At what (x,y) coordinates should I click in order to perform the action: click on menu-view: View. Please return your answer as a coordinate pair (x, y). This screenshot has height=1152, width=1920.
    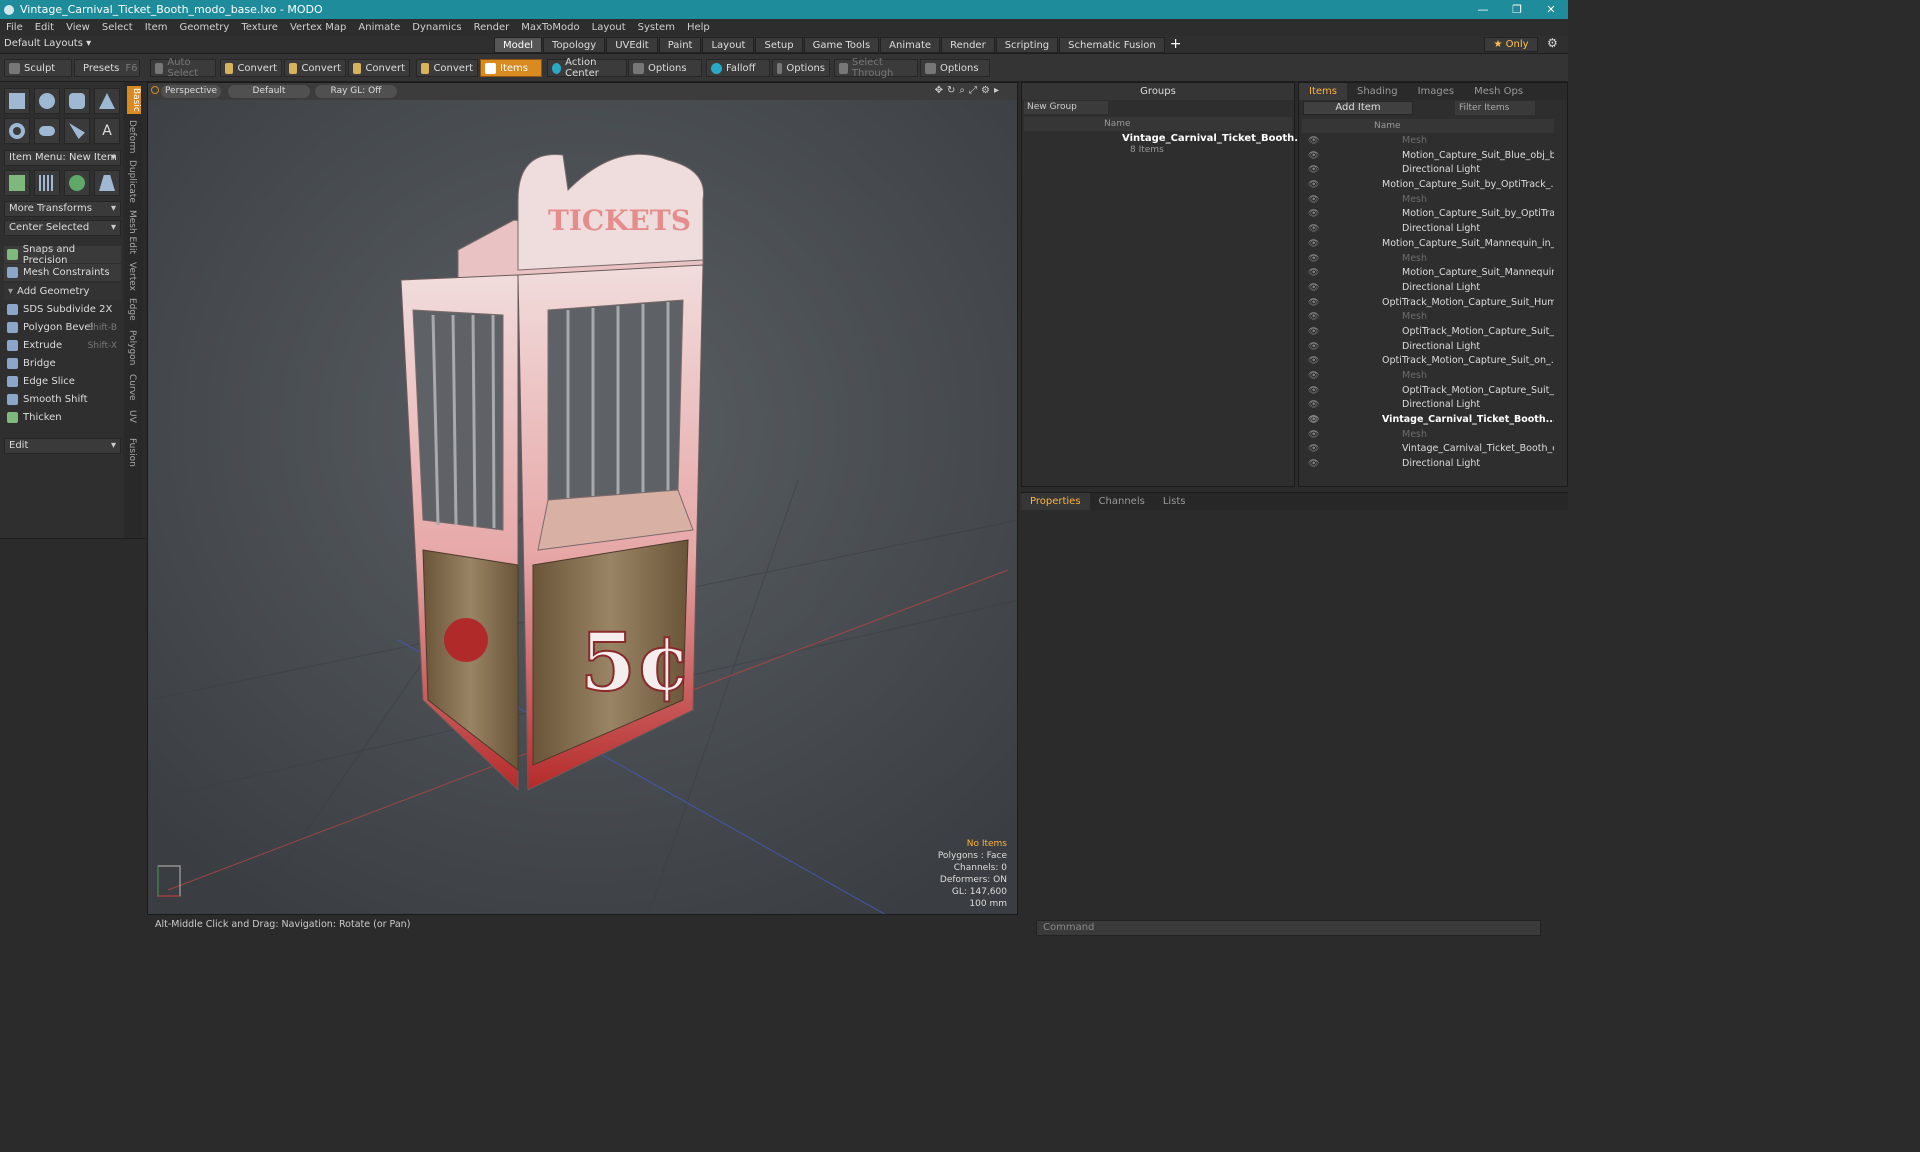
    Looking at the image, I should click on (78, 27).